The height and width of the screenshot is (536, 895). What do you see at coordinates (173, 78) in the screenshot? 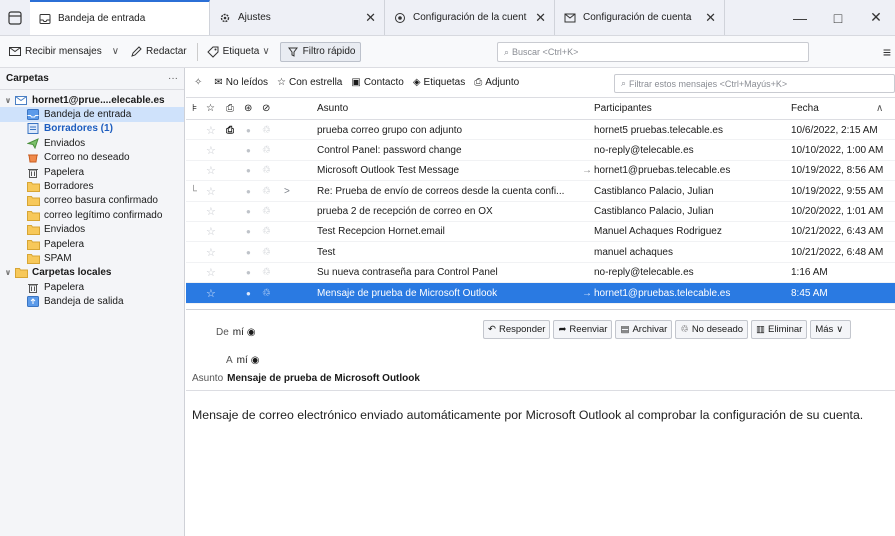
I see `more-options-button: ···` at bounding box center [173, 78].